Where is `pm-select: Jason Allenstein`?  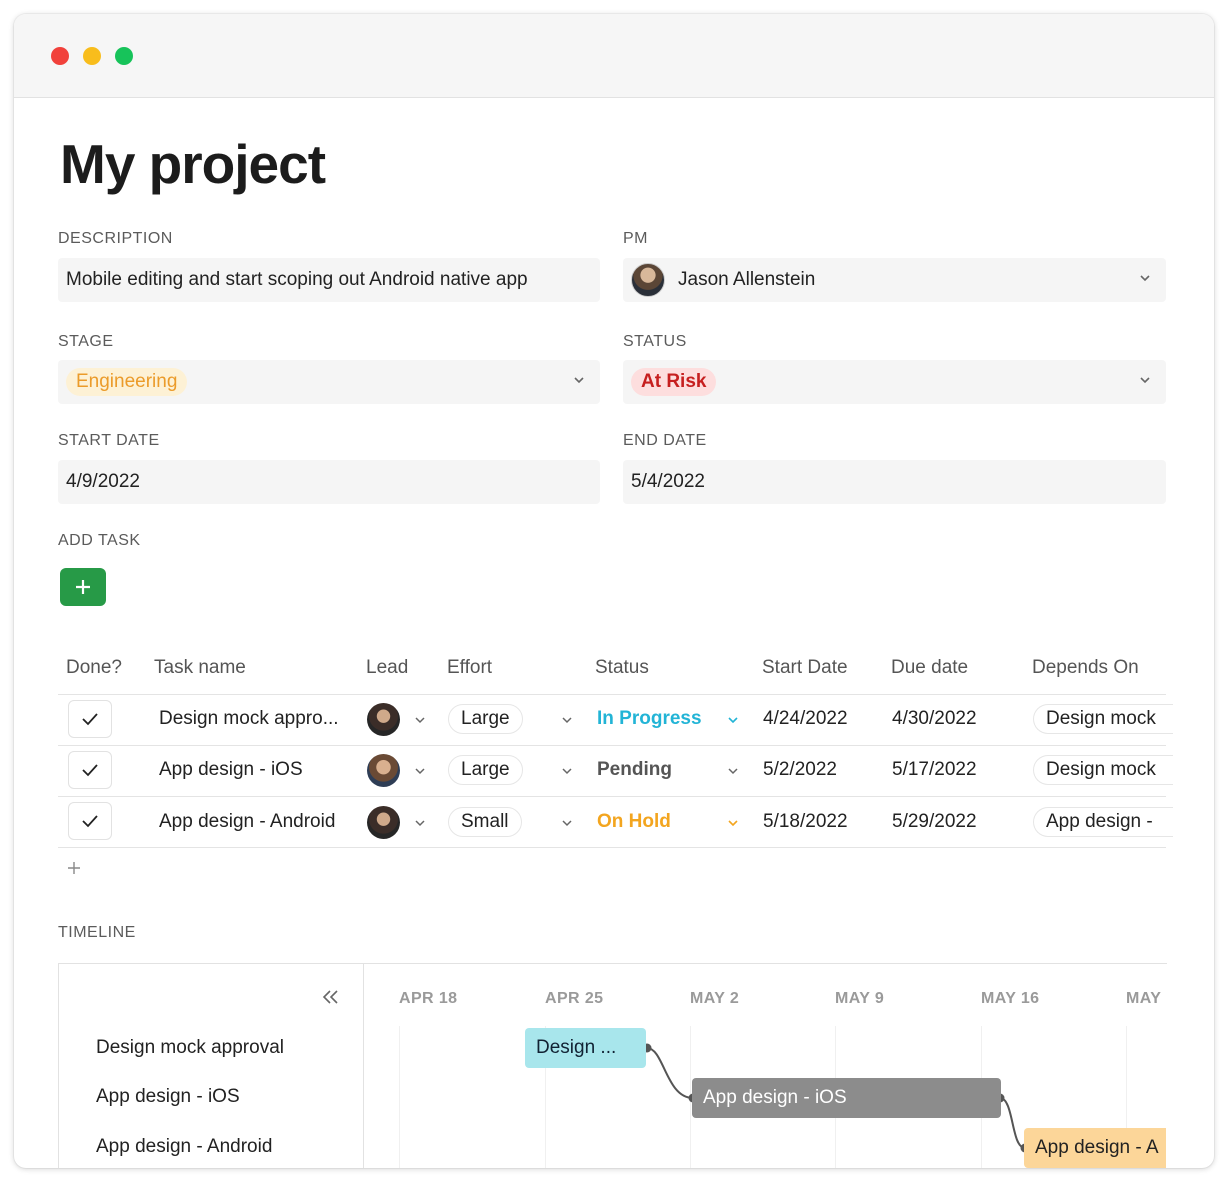
pm-select: Jason Allenstein is located at coordinates (894, 280).